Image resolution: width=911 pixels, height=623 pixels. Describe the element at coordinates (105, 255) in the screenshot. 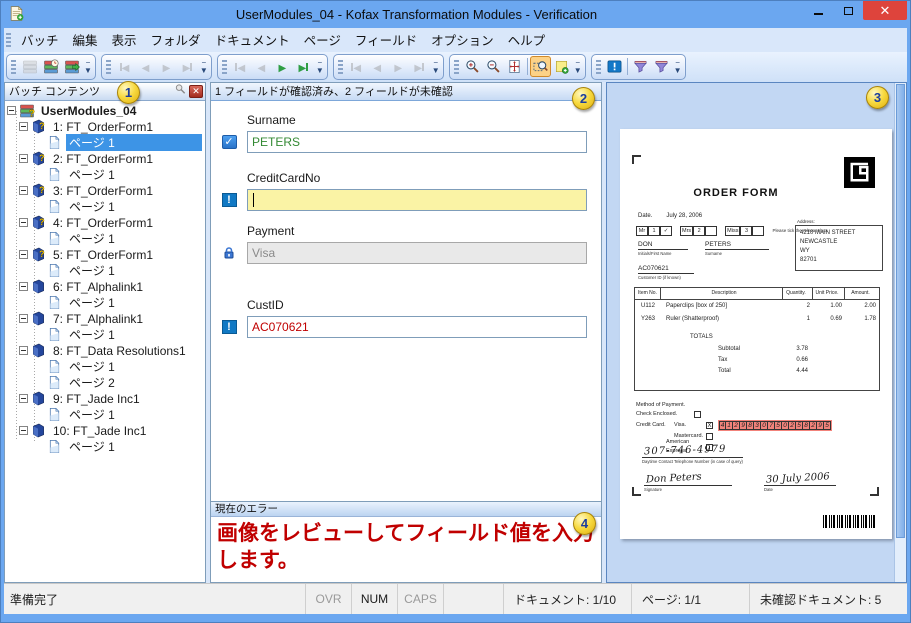

I see `tree-document-item: ? 5: FT_OrderForm1` at that location.